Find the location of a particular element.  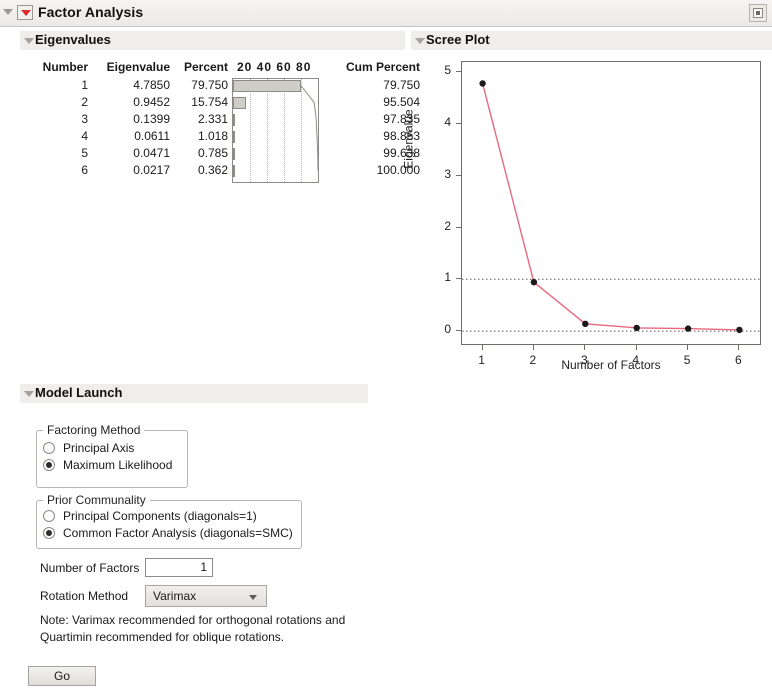

cell-percent: 15.754 is located at coordinates (209, 102).